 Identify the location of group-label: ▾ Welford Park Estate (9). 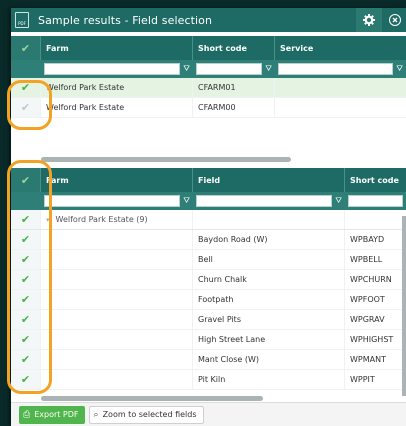
(117, 219).